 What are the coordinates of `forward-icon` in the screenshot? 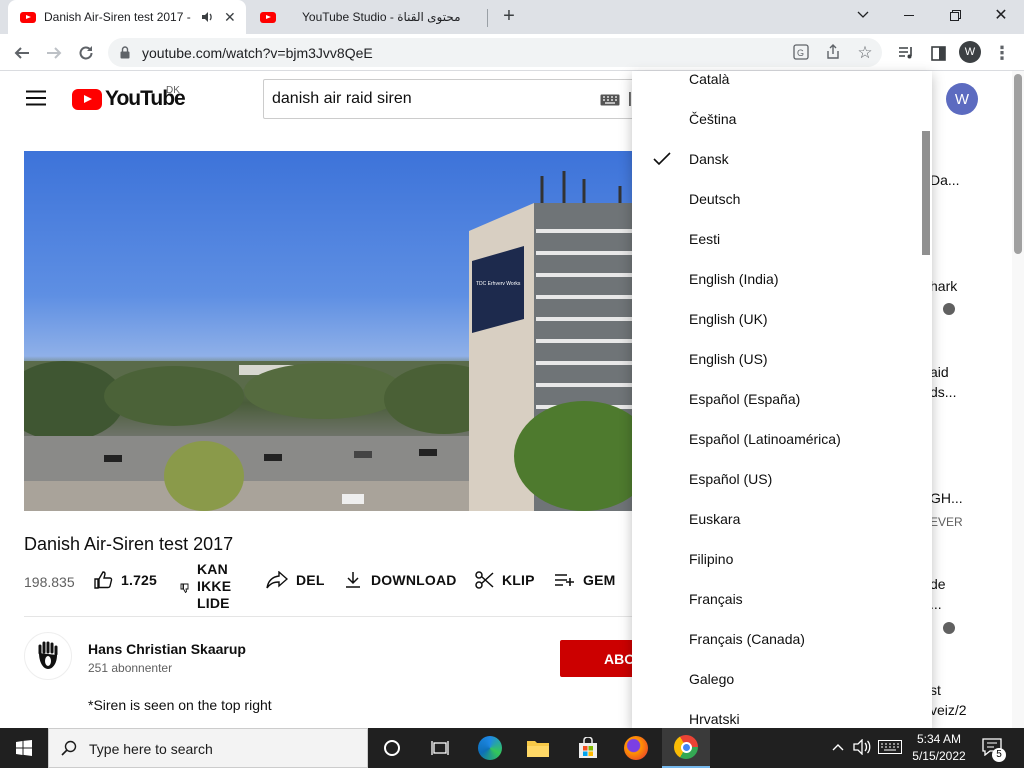 It's located at (54, 53).